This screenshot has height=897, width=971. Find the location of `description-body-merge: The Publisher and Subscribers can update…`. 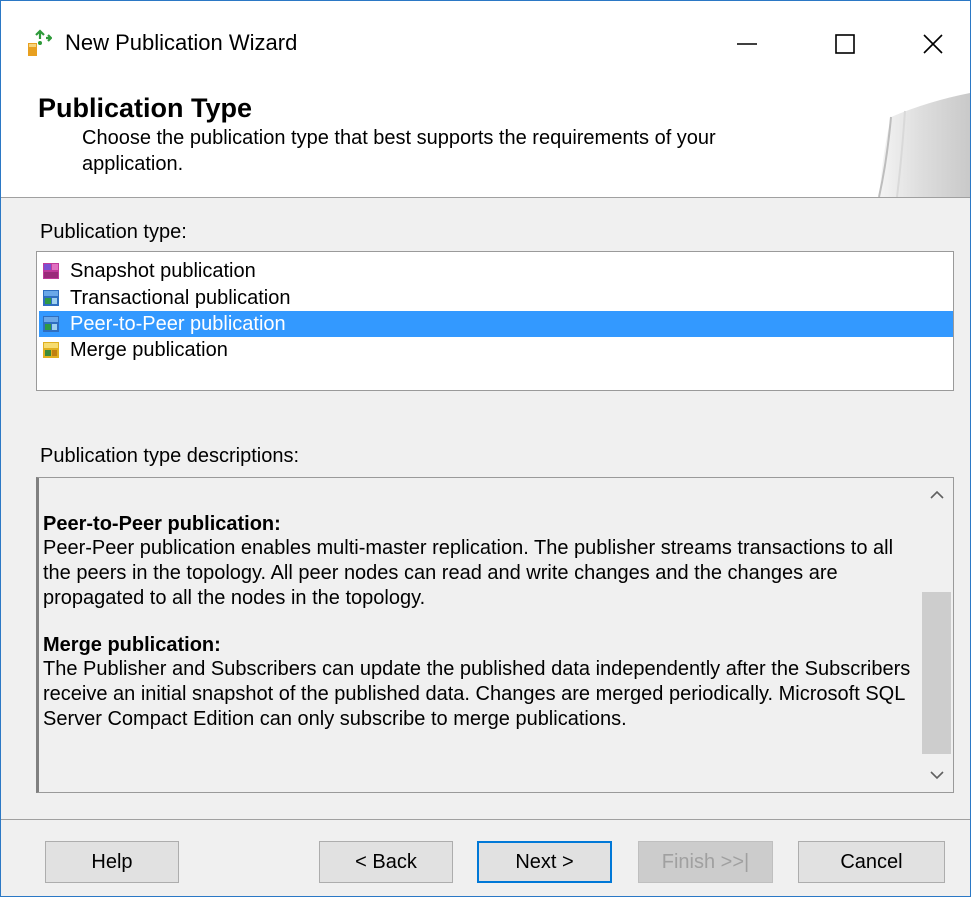

description-body-merge: The Publisher and Subscribers can update… is located at coordinates (477, 694).